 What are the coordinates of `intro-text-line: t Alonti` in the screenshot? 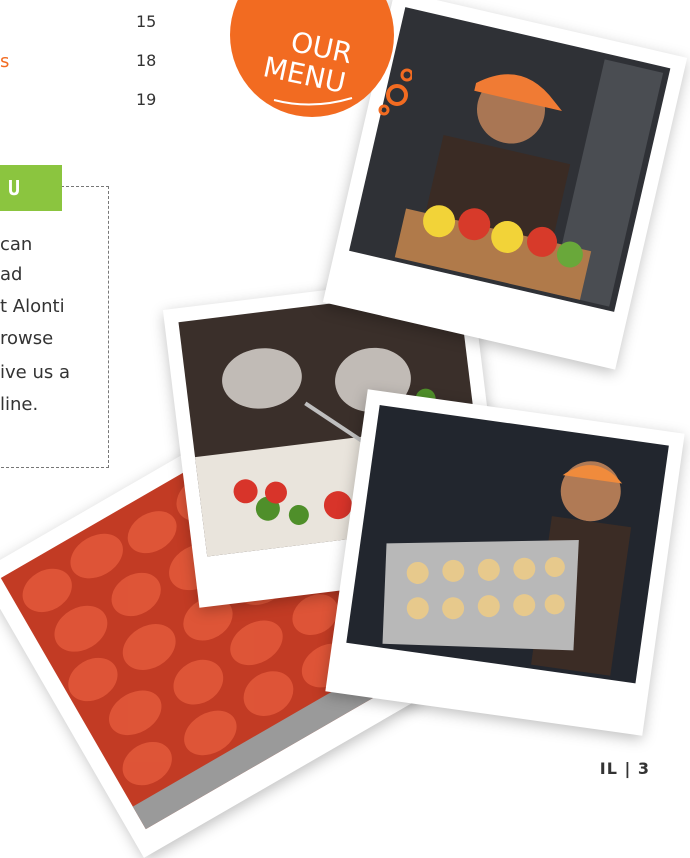 It's located at (32, 306).